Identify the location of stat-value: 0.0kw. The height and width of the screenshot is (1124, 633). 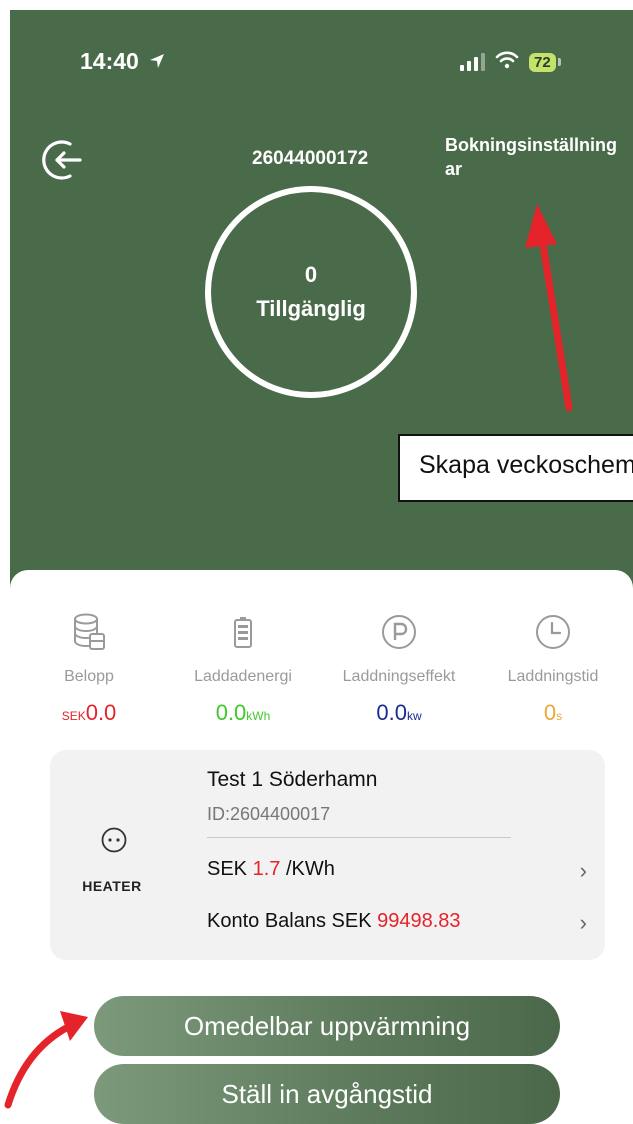
(399, 712).